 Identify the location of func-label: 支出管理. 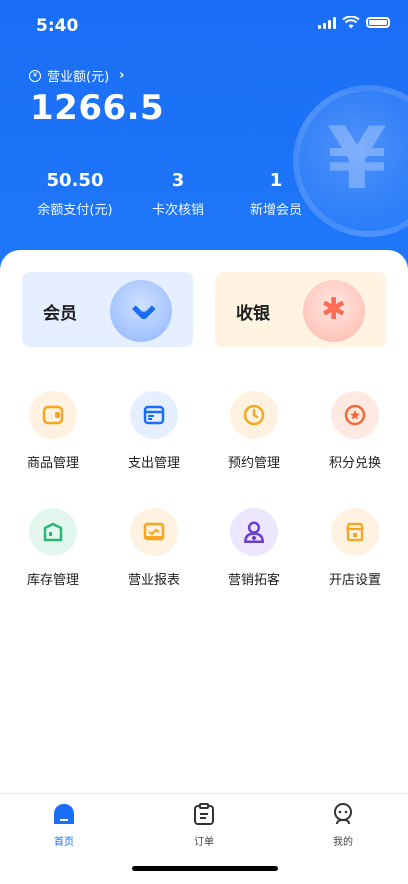
(153, 463).